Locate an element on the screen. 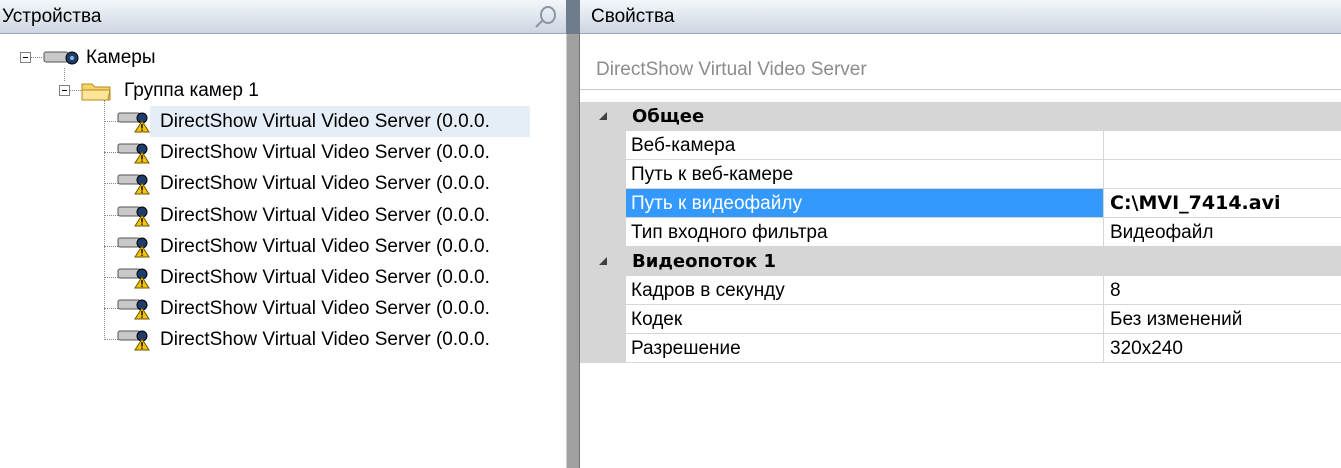 The image size is (1341, 468). properties-panel-title: Свойства is located at coordinates (633, 16).